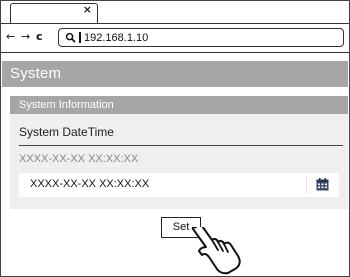 This screenshot has width=350, height=277. Describe the element at coordinates (39, 37) in the screenshot. I see `reload-icon: c` at that location.